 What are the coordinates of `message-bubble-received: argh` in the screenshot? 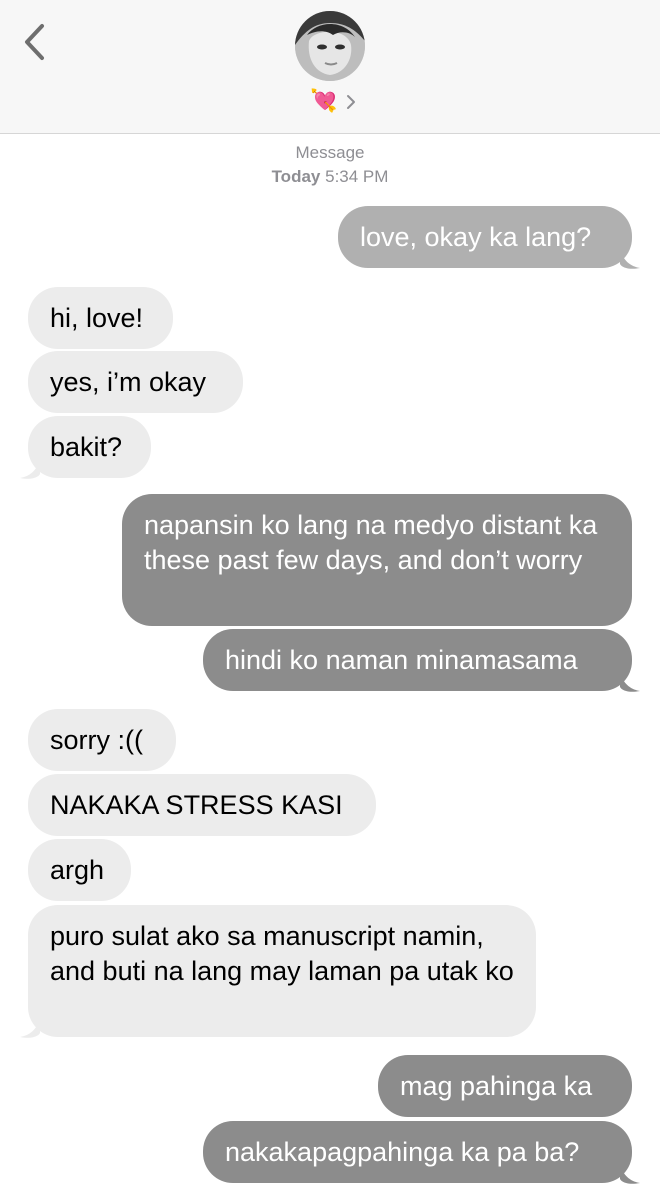 It's located at (79, 870).